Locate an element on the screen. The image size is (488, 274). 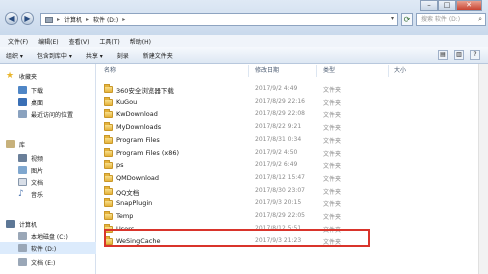
menu-bar: 文件(F) 编辑(E) 查看(V) 工具(T) 帮助(H) is located at coordinates (244, 41).